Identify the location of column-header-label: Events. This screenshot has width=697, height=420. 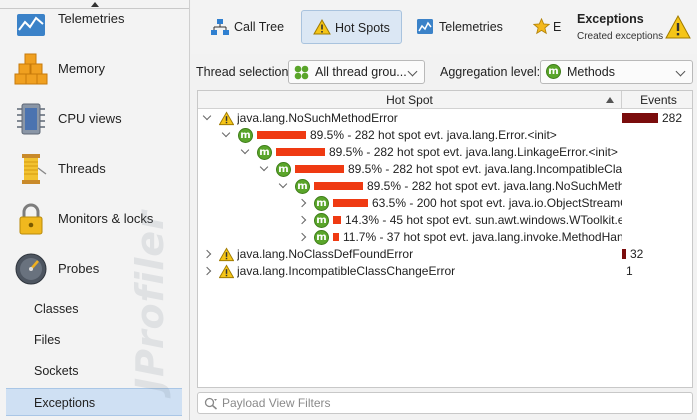
(658, 100).